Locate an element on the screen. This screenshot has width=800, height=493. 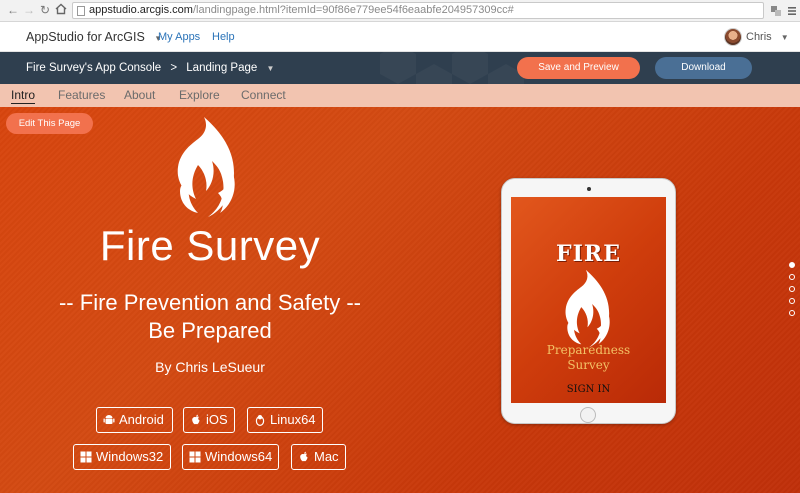
linux64-download-button: Linux64 is located at coordinates (285, 420).